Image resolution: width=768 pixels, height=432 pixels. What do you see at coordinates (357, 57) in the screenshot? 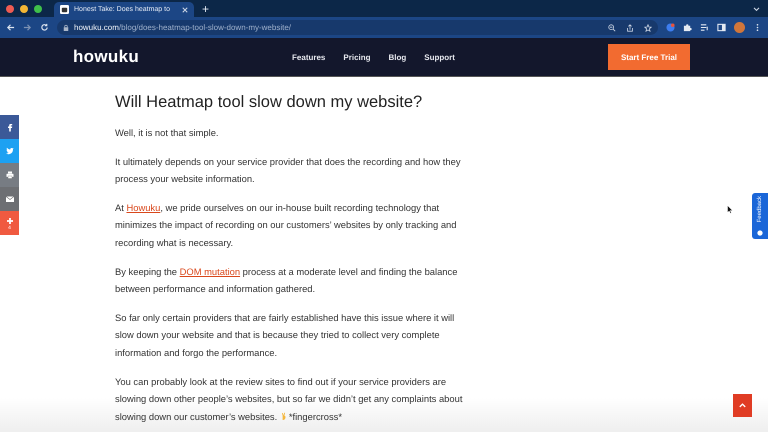
I see `nav-link: Pricing` at bounding box center [357, 57].